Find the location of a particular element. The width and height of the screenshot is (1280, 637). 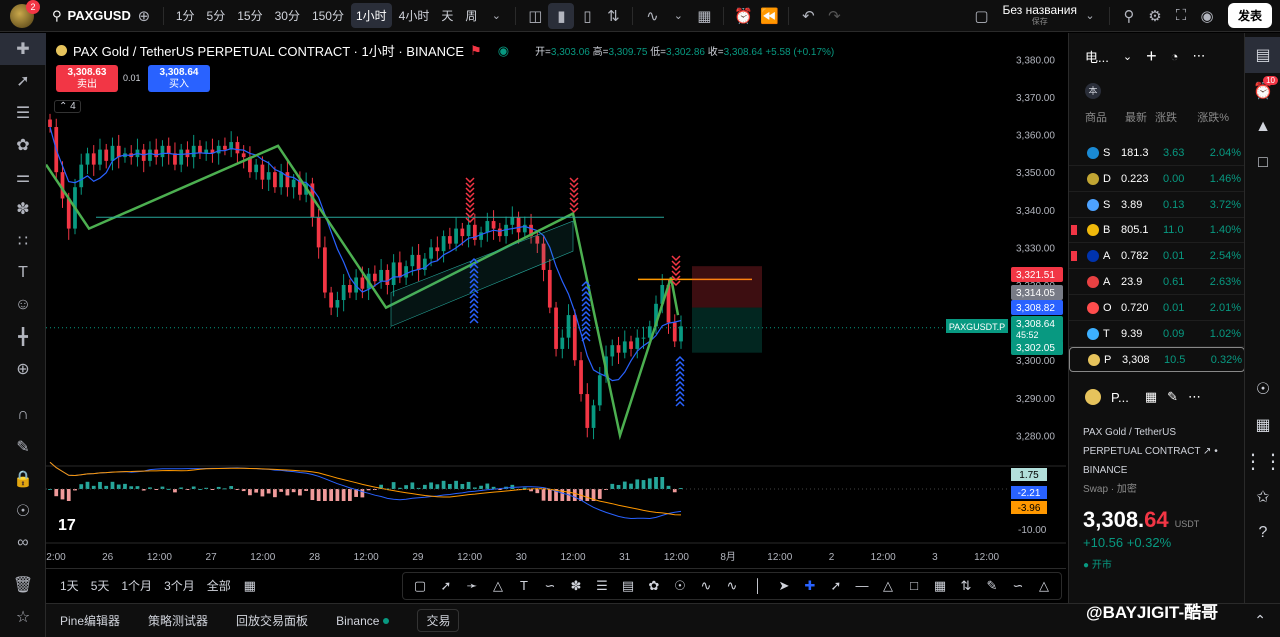

avatar: 2 is located at coordinates (25, 14).